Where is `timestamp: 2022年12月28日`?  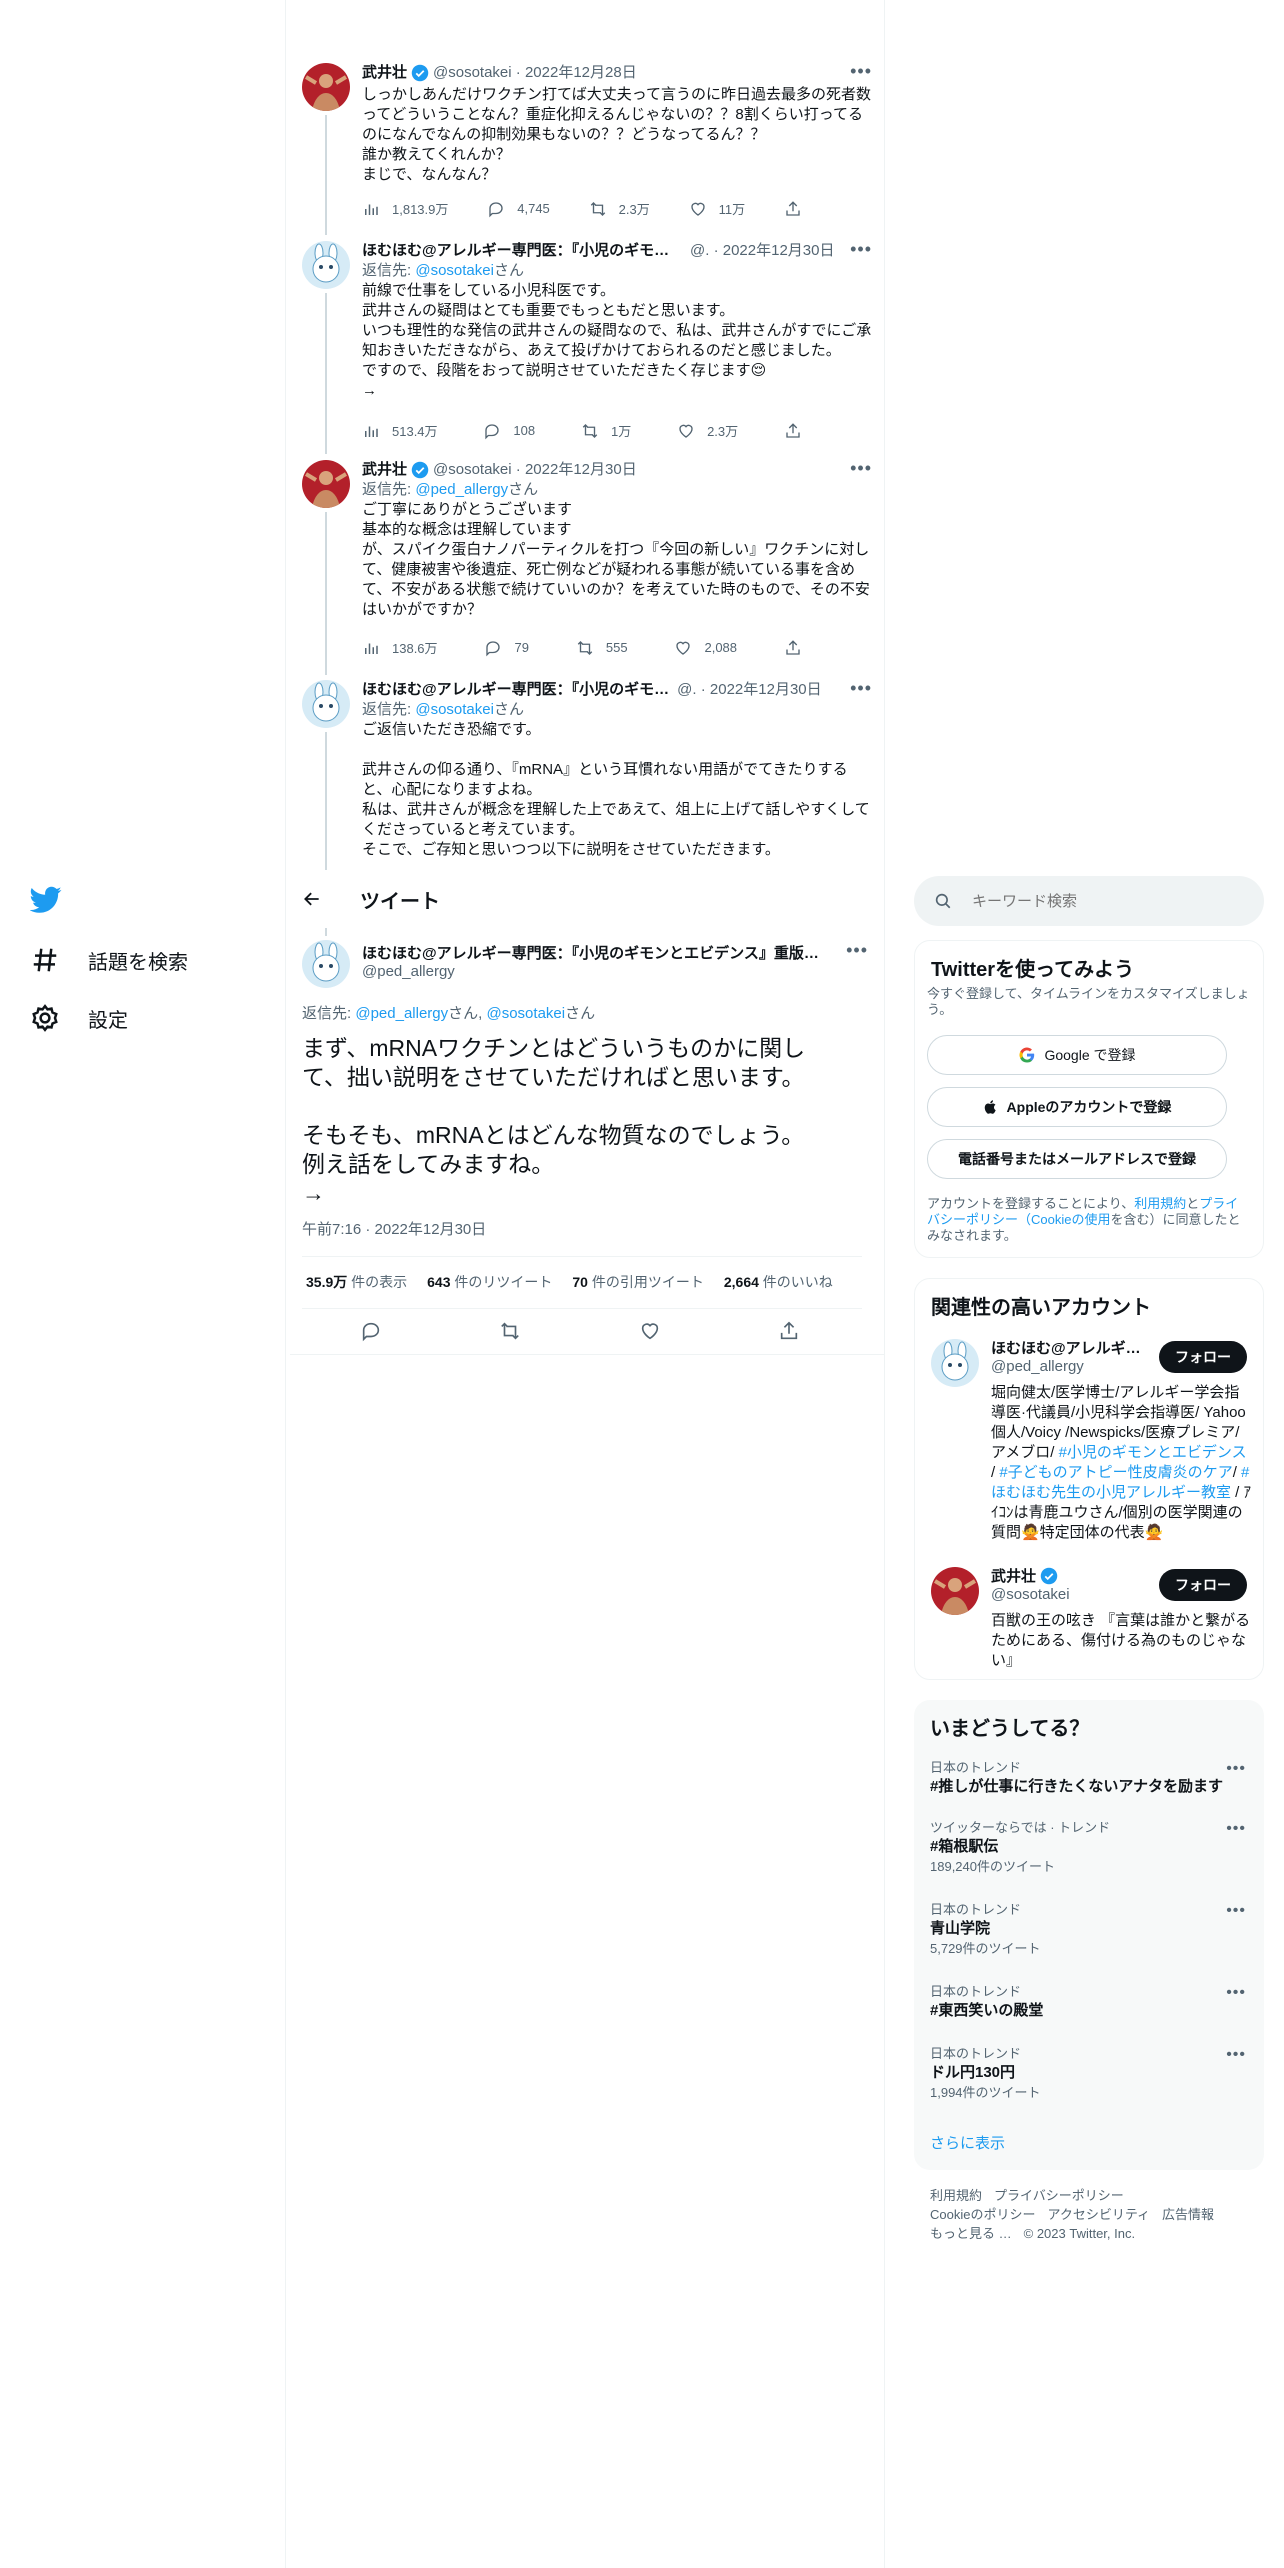 timestamp: 2022年12月28日 is located at coordinates (581, 73).